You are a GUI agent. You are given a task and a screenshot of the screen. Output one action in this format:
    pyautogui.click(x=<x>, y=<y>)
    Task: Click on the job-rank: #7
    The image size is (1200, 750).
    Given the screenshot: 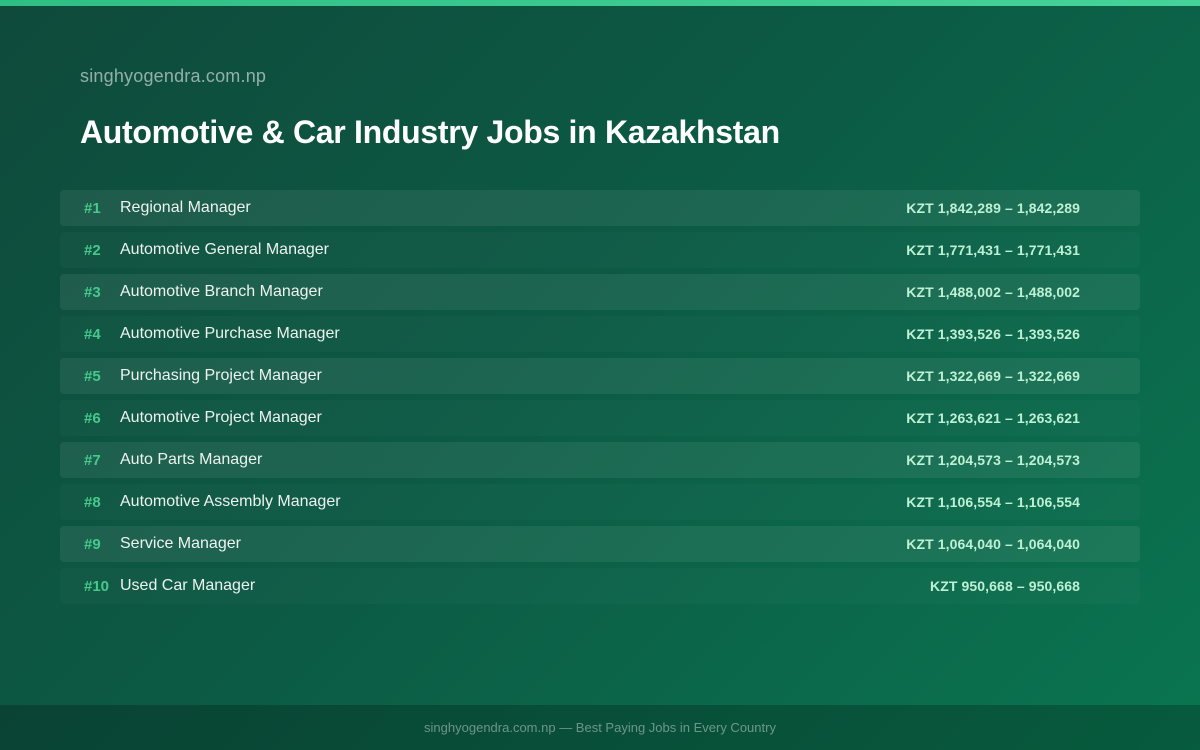 What is the action you would take?
    pyautogui.click(x=92, y=460)
    